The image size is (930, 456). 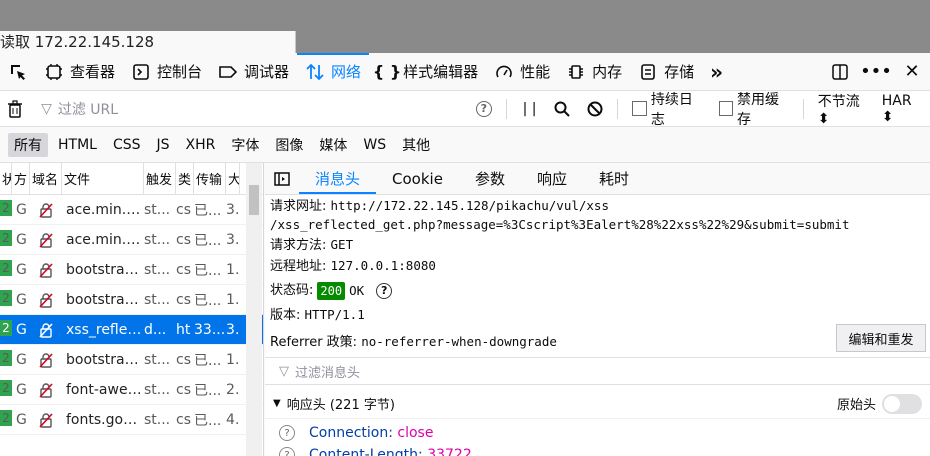 I want to click on request-method-row: 请求方法: GET, so click(x=312, y=245).